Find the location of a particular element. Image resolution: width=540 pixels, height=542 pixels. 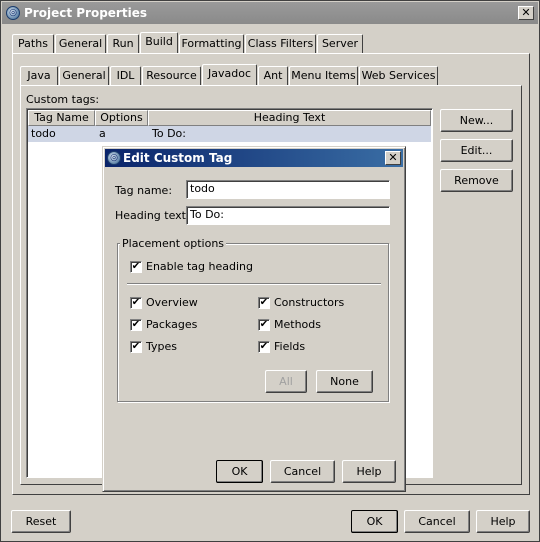

subtab-menu-items: Menu Items is located at coordinates (323, 75).